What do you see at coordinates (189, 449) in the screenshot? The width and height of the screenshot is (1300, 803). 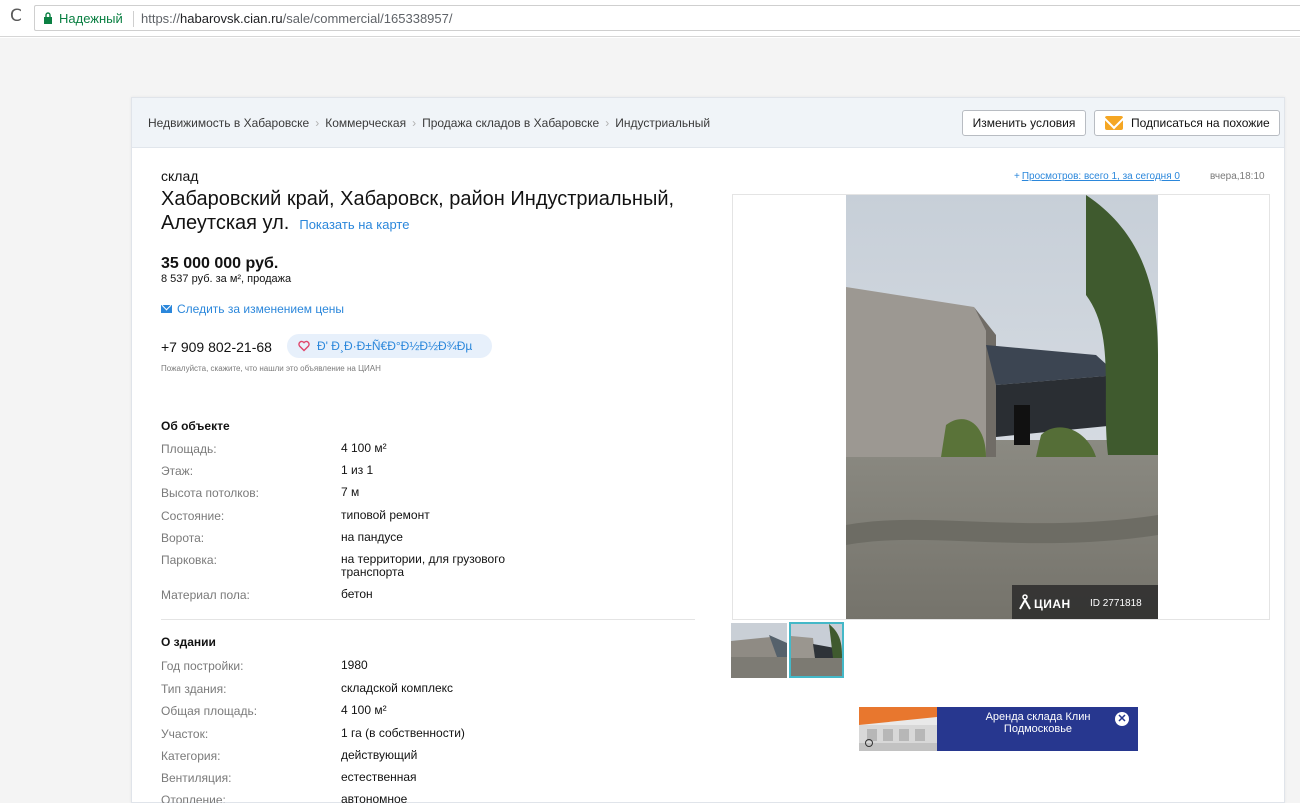 I see `property-key: Площадь:` at bounding box center [189, 449].